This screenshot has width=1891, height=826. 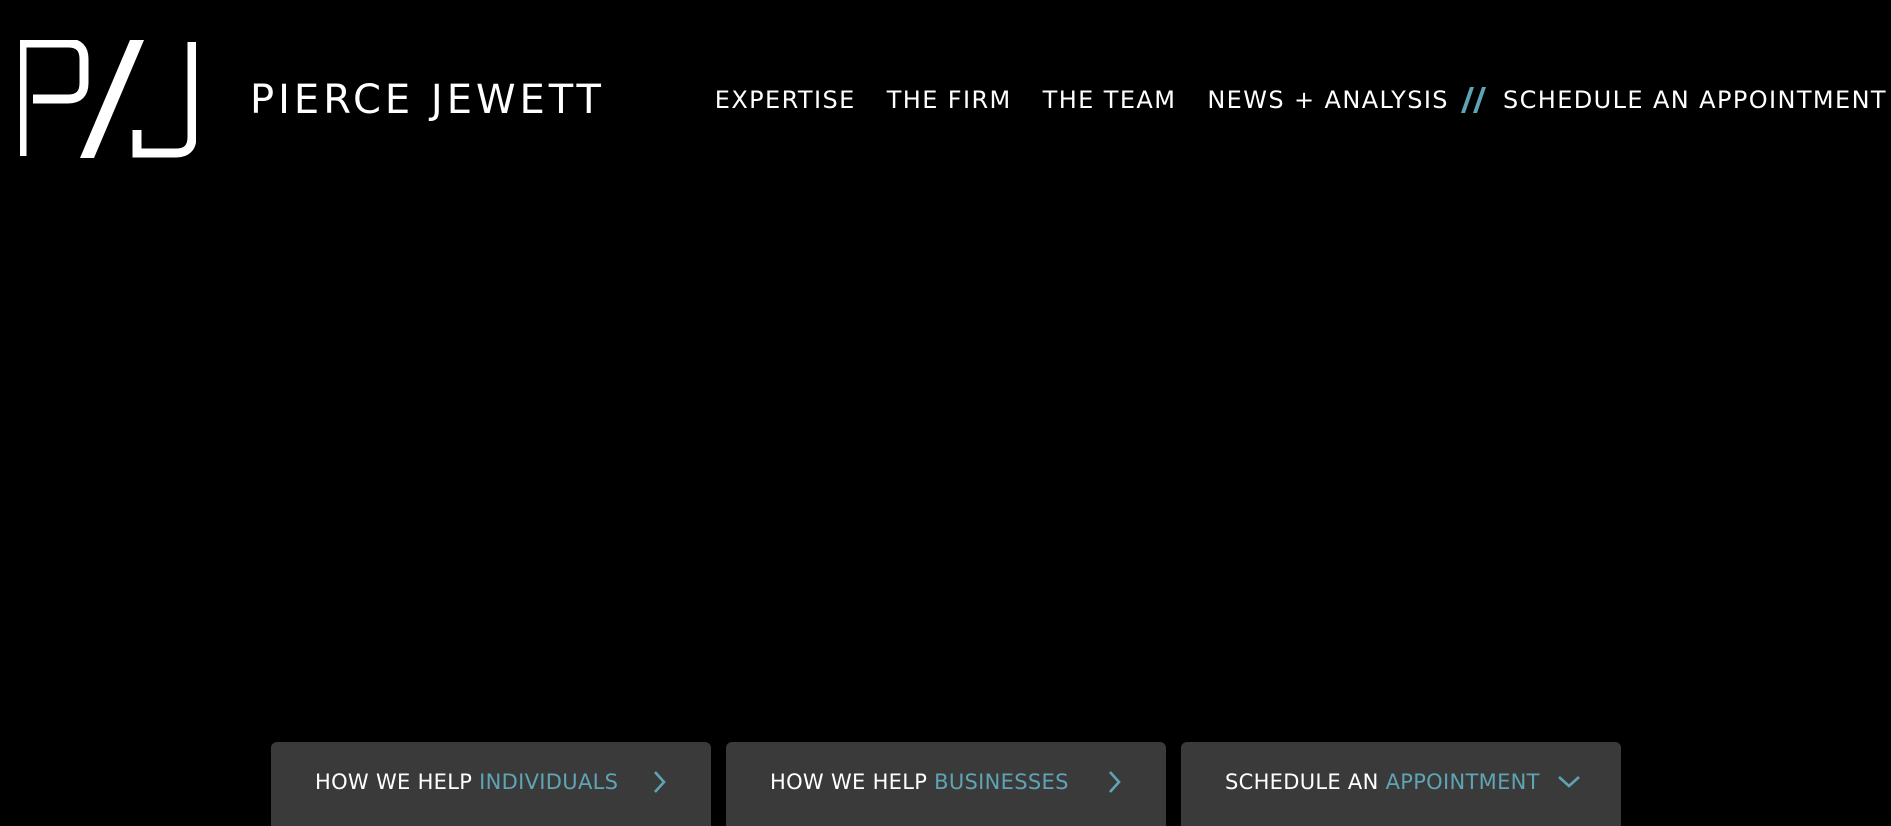 What do you see at coordinates (108, 99) in the screenshot?
I see `pj-monogram-logo` at bounding box center [108, 99].